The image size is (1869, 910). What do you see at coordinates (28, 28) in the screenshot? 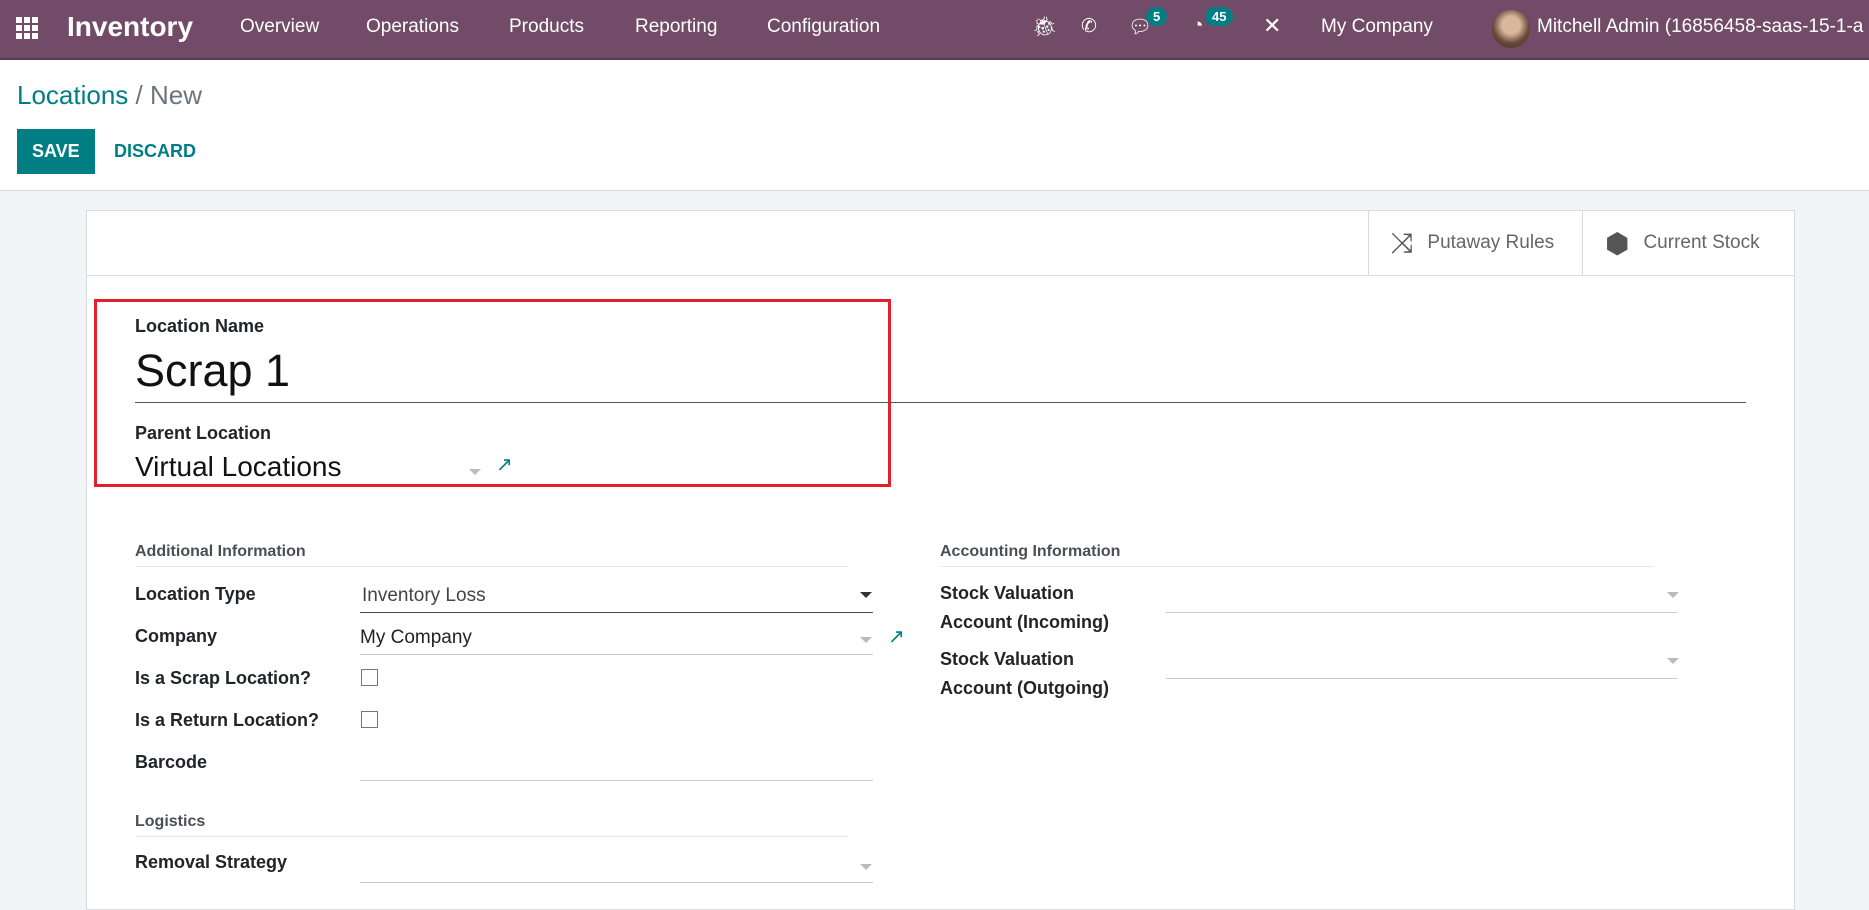
I see `apps-menu-icon` at bounding box center [28, 28].